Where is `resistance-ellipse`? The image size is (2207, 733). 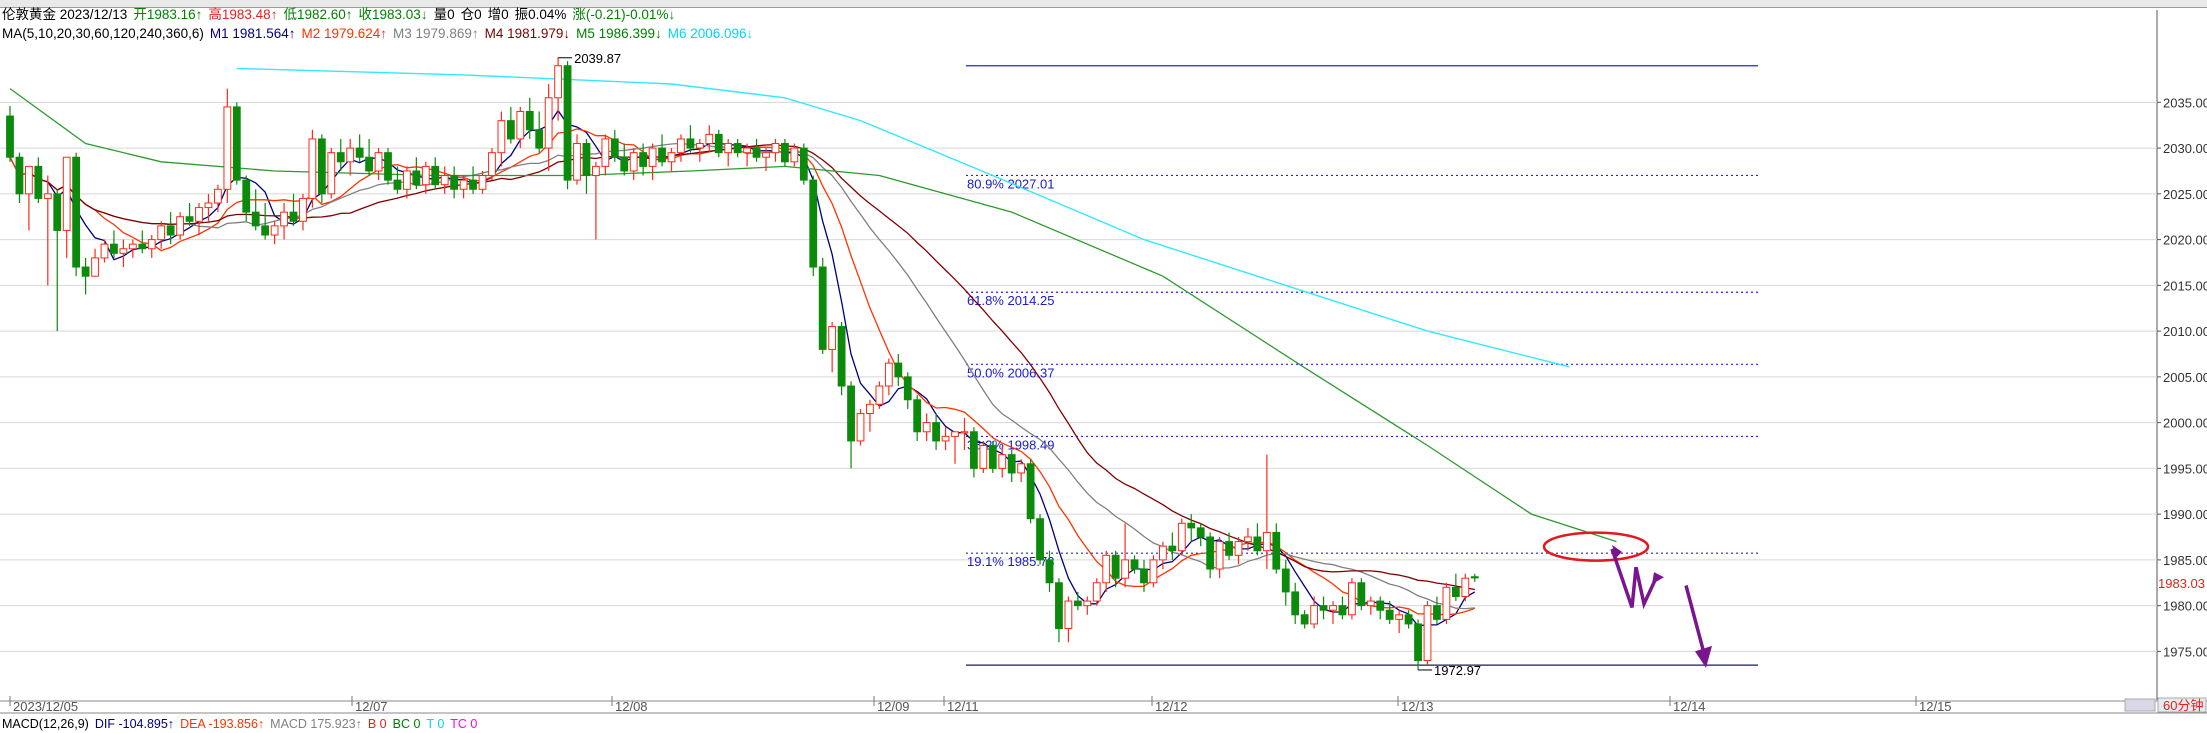
resistance-ellipse is located at coordinates (1596, 546).